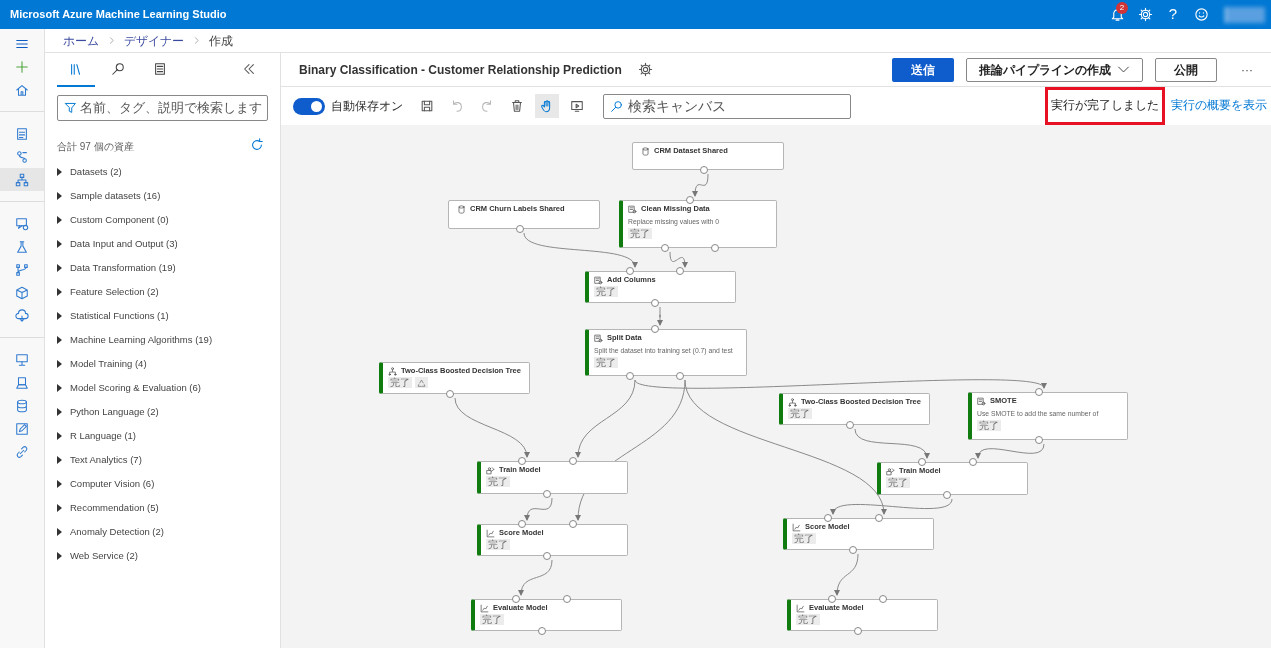 The height and width of the screenshot is (648, 1271). I want to click on library-icon, so click(76, 69).